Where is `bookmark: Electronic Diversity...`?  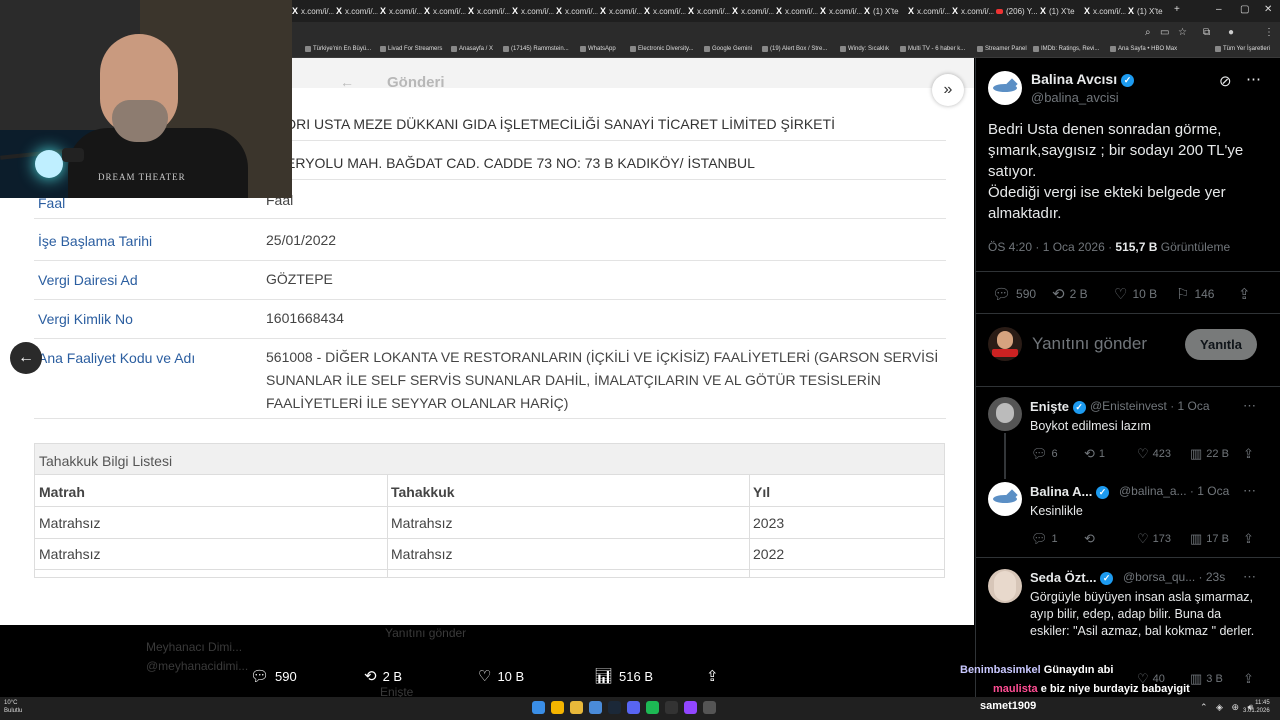 bookmark: Electronic Diversity... is located at coordinates (662, 49).